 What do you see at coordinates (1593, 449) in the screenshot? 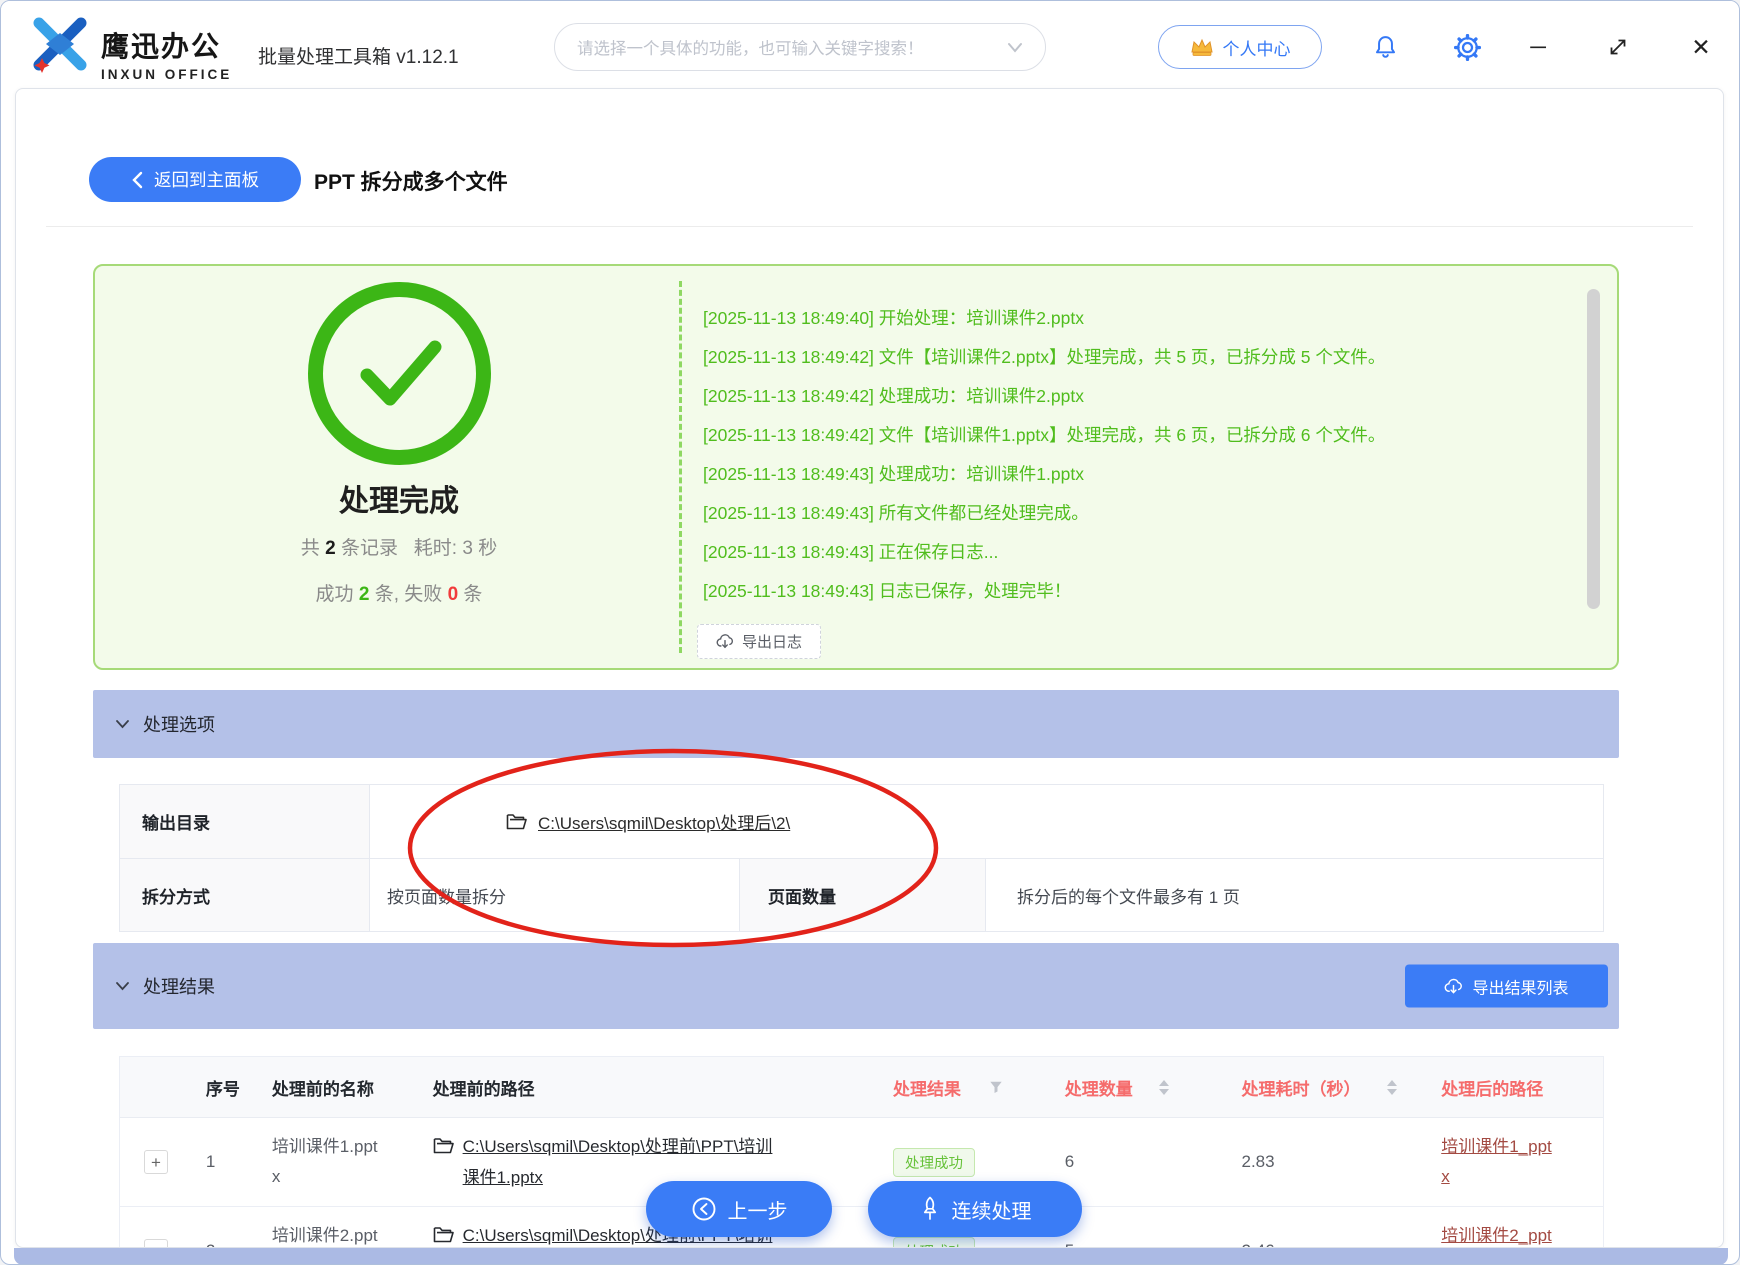
I see `log-scrollbar` at bounding box center [1593, 449].